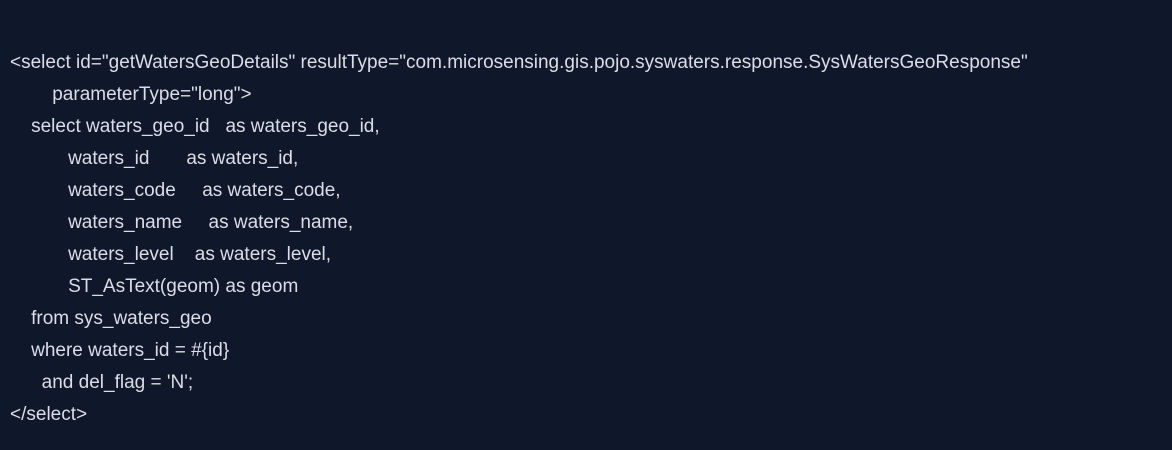 Image resolution: width=1172 pixels, height=450 pixels. I want to click on code-line-9: from sys_waters_geo, so click(111, 318).